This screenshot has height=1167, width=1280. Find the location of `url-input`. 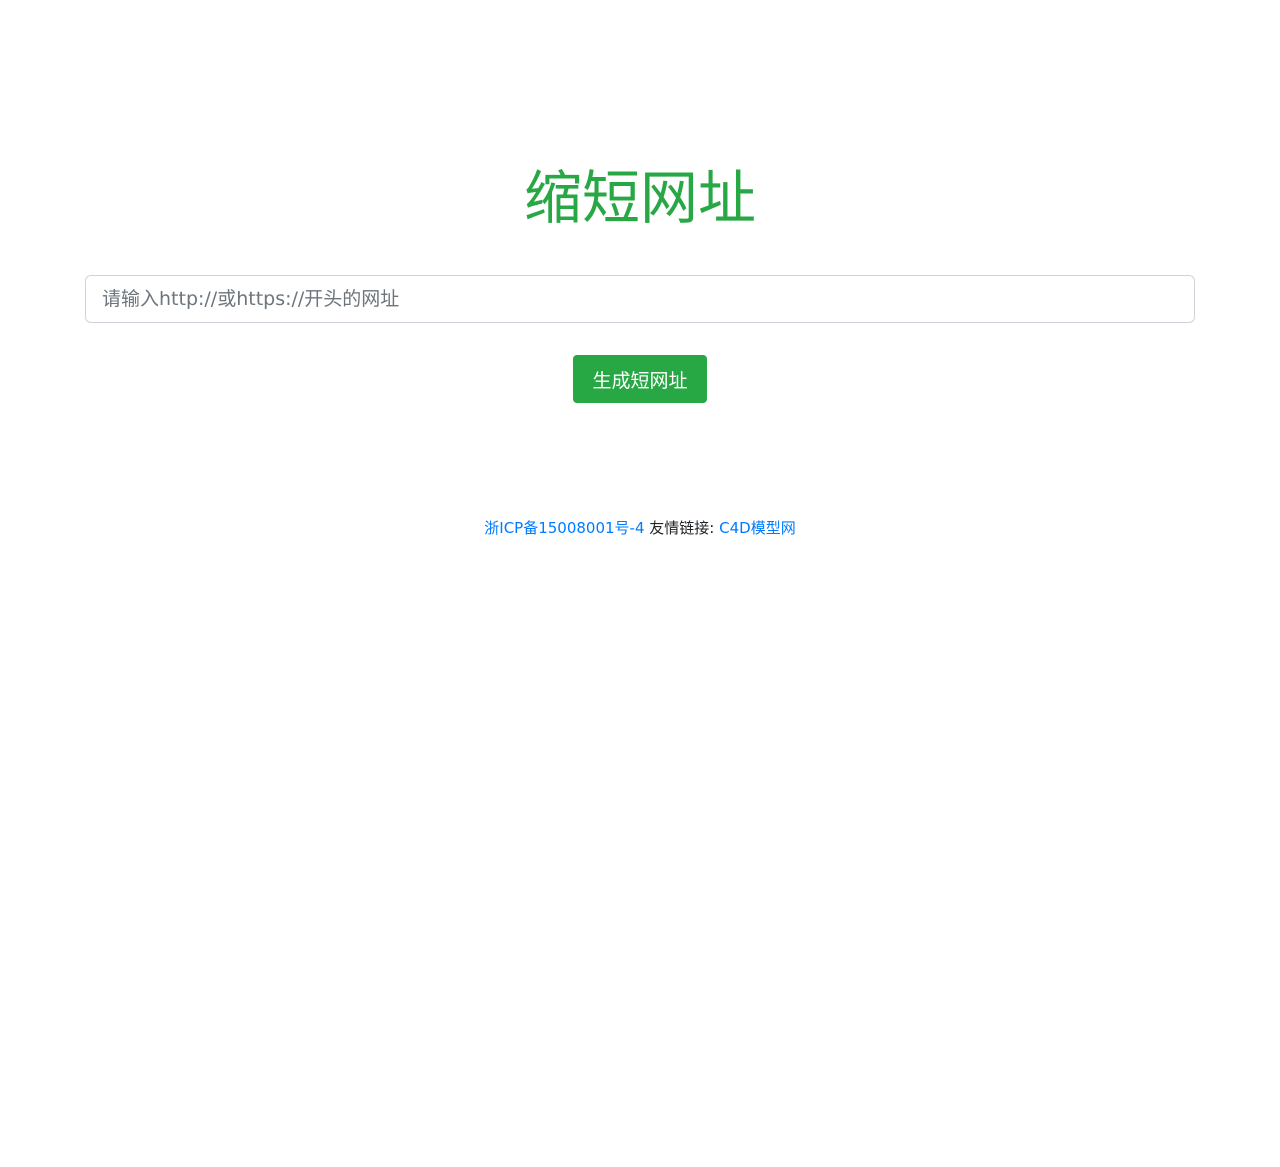

url-input is located at coordinates (640, 299).